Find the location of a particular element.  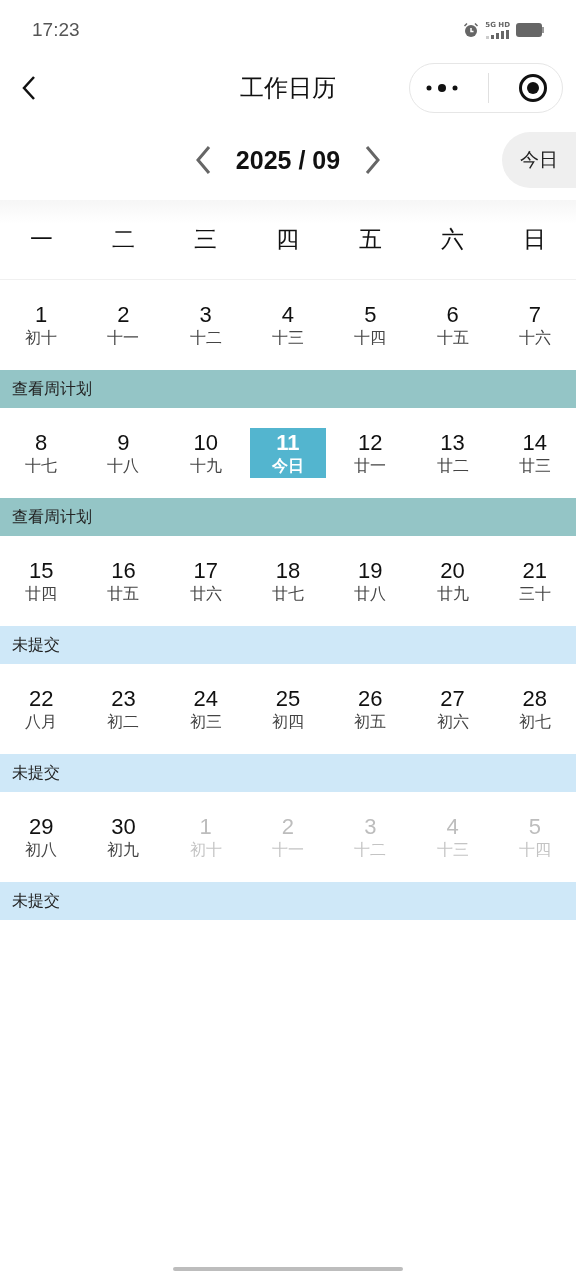

day-cell: 30 初九 is located at coordinates (123, 837).